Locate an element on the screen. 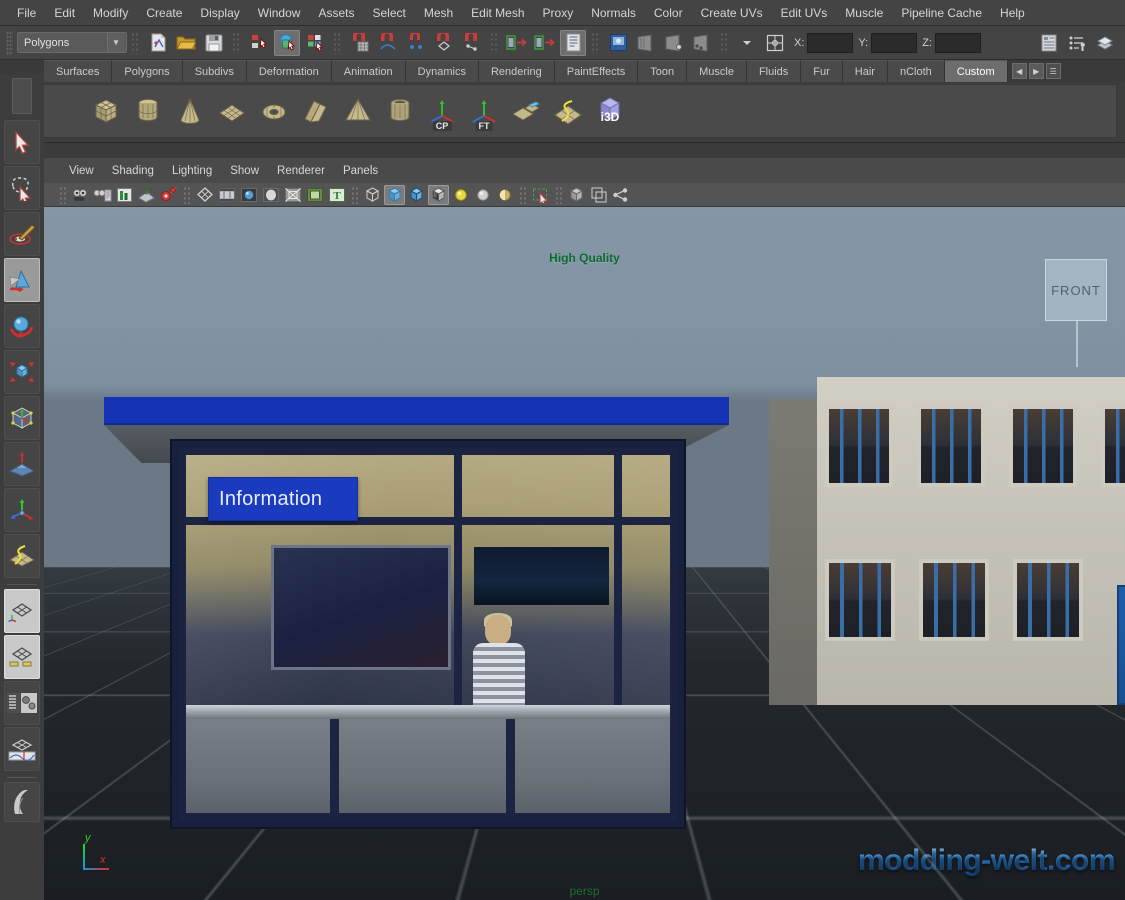 This screenshot has height=900, width=1125. lasso-select-tool-icon is located at coordinates (22, 188).